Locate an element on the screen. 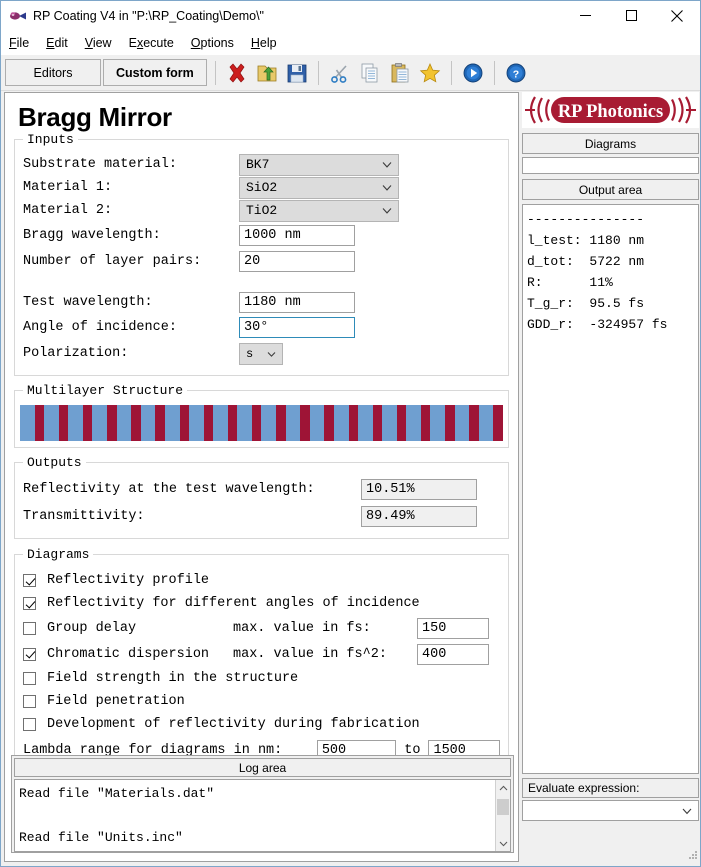  log-scrollbar-thumb is located at coordinates (503, 807).